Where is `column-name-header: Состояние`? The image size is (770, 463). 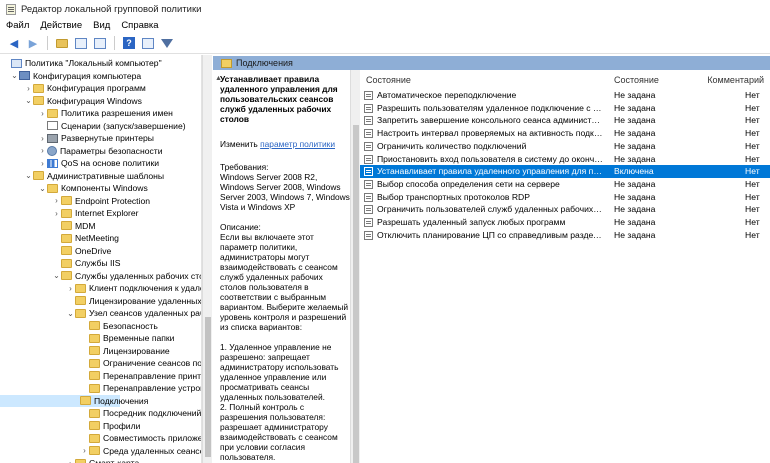 column-name-header: Состояние is located at coordinates (388, 80).